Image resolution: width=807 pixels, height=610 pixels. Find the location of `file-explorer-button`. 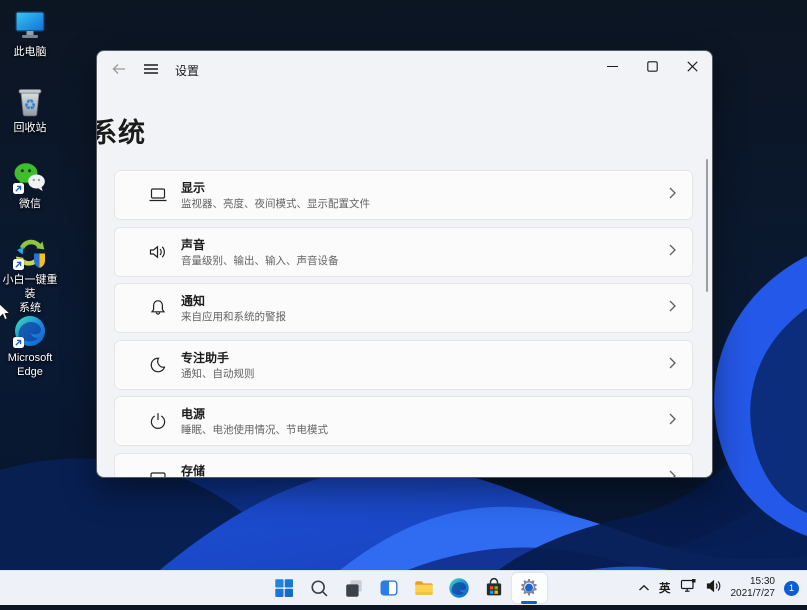

file-explorer-button is located at coordinates (424, 588).